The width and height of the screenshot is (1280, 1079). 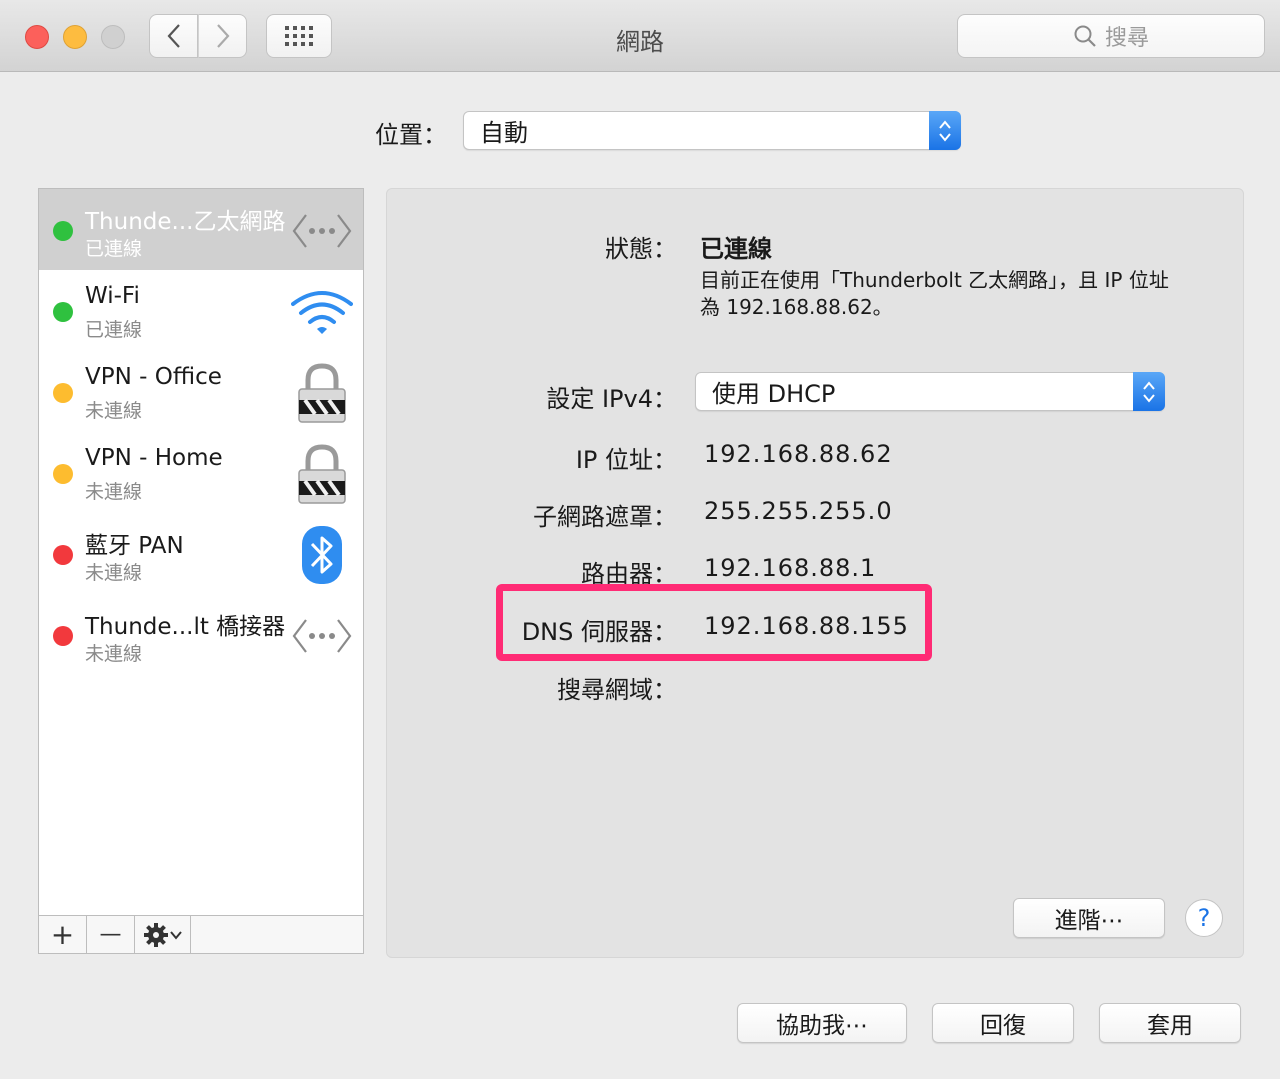 What do you see at coordinates (822, 1023) in the screenshot?
I see `assist-me-button: 協助我⋯` at bounding box center [822, 1023].